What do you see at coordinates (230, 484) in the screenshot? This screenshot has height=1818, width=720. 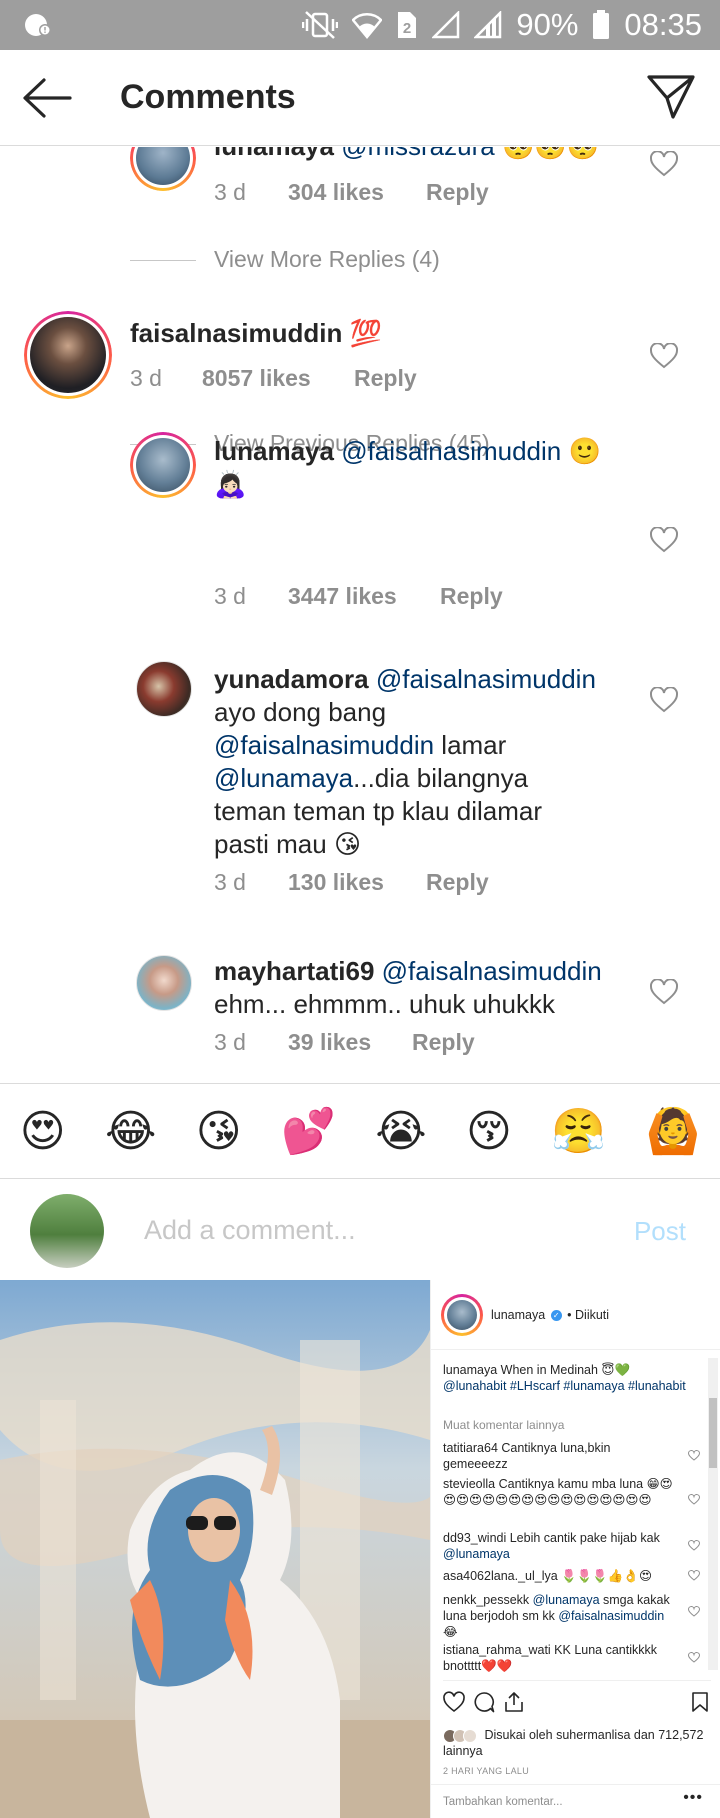 I see `comment-emoji: 🙇🏻‍♀️` at bounding box center [230, 484].